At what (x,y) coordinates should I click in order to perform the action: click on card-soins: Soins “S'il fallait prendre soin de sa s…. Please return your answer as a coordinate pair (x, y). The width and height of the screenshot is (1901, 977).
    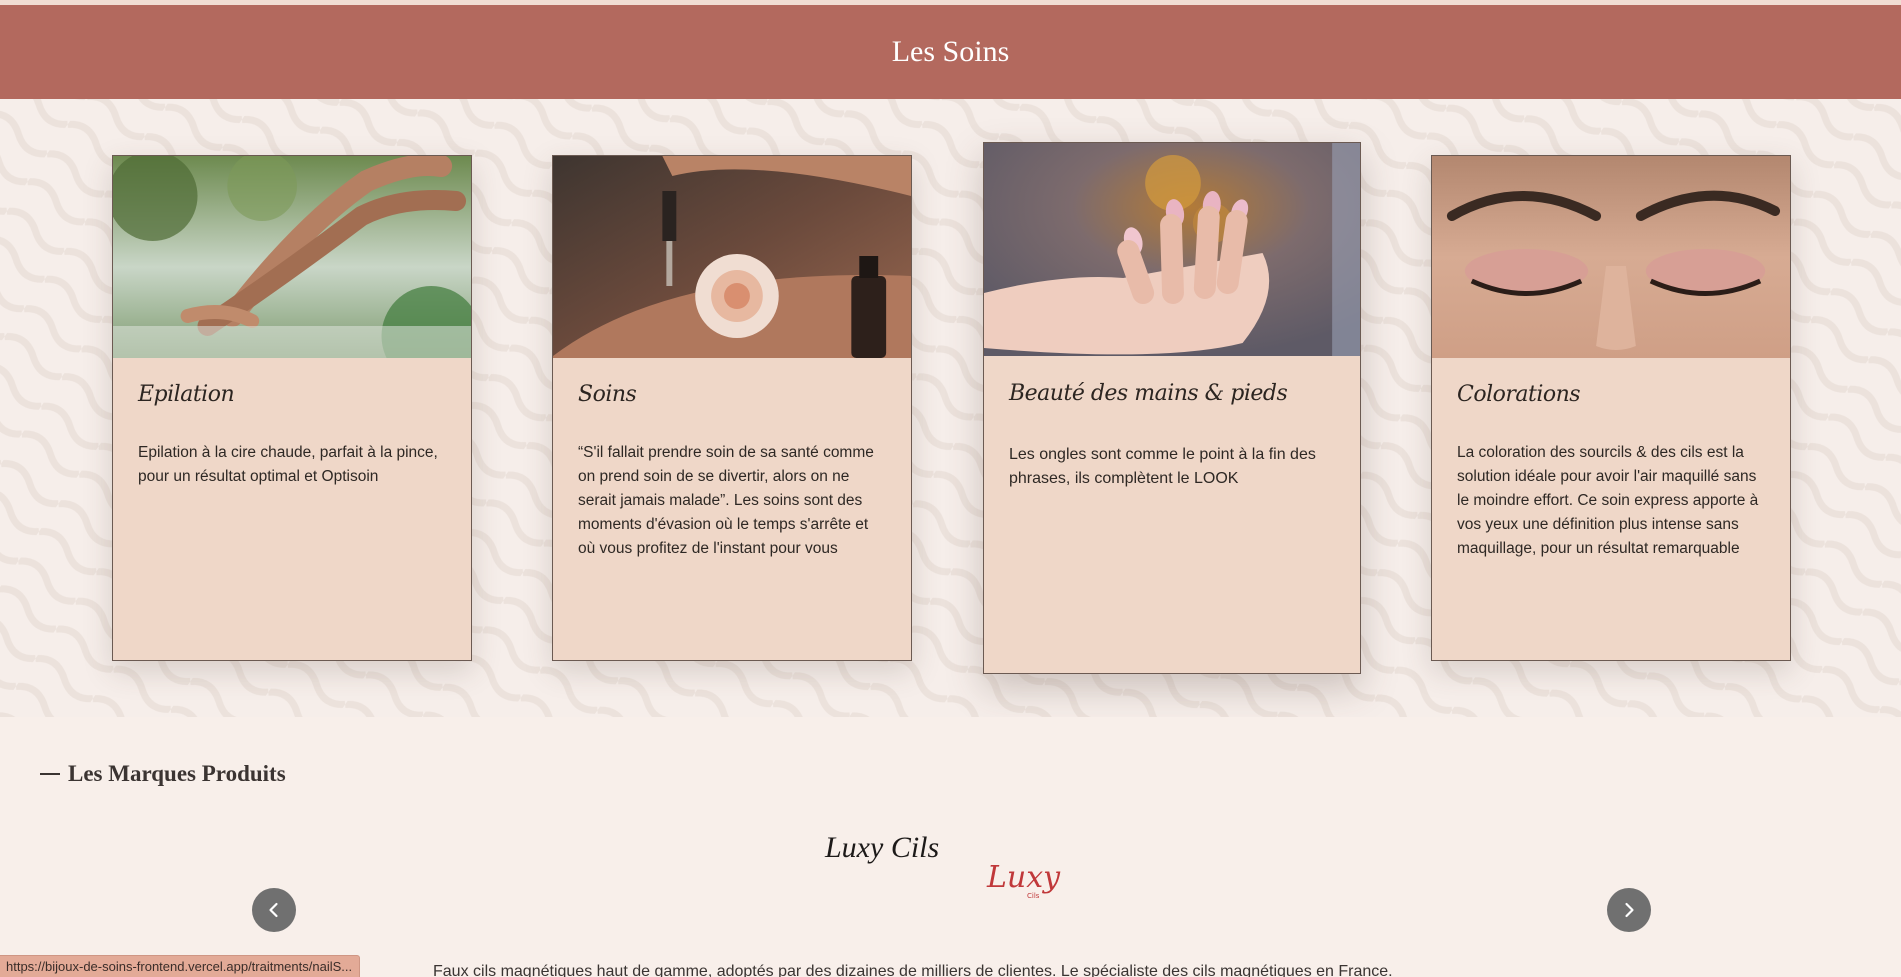
    Looking at the image, I should click on (732, 408).